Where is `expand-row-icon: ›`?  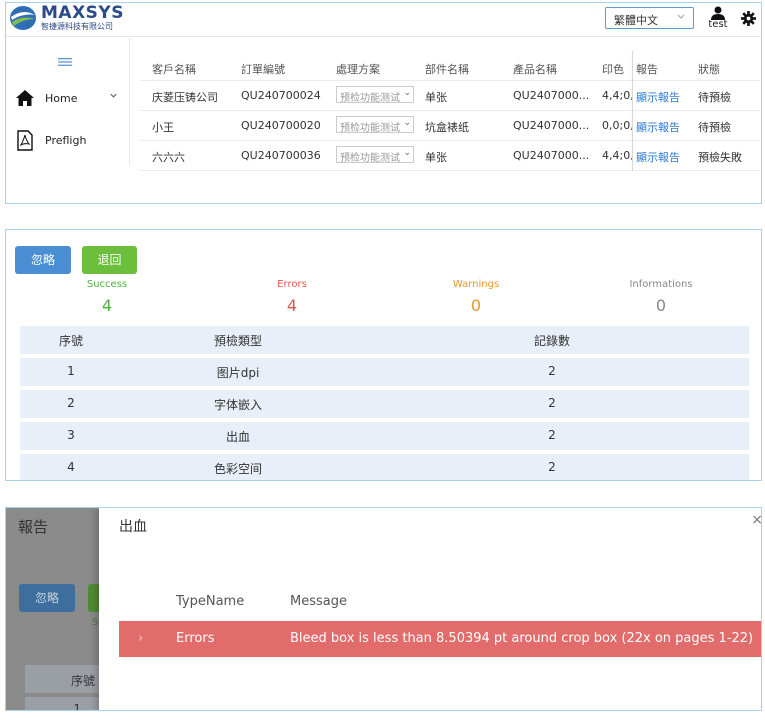
expand-row-icon: › is located at coordinates (140, 638).